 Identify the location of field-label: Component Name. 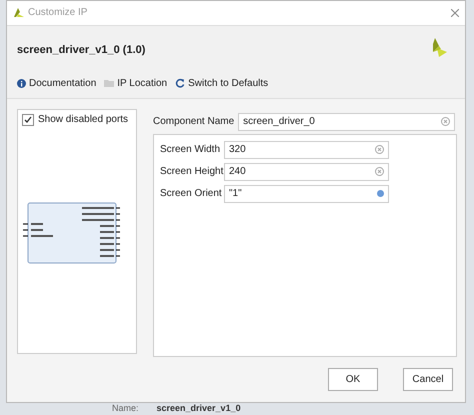
(193, 122).